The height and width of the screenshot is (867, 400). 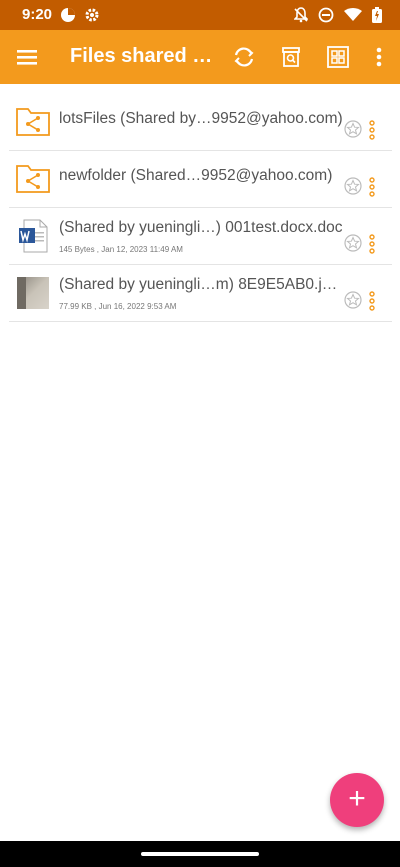 What do you see at coordinates (201, 118) in the screenshot?
I see `file-name: lotsFiles (Shared by…9952@yahoo.com)` at bounding box center [201, 118].